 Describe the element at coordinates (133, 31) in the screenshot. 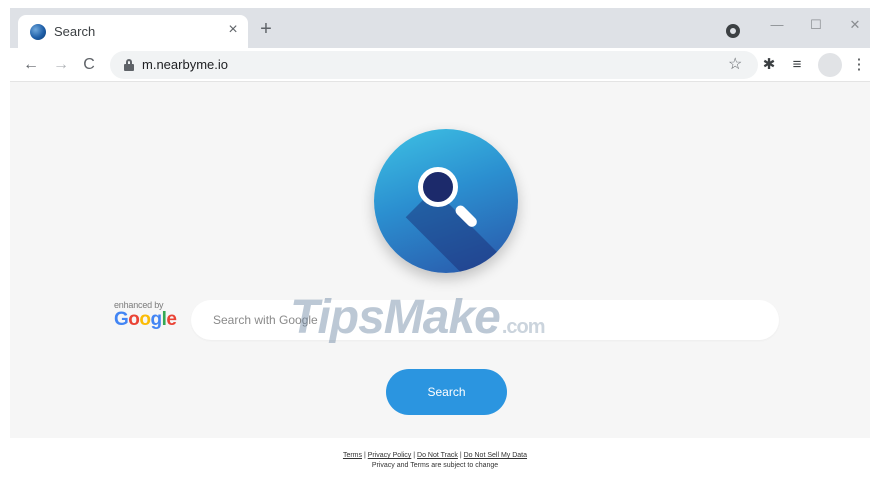

I see `tab-search: Search ×` at that location.